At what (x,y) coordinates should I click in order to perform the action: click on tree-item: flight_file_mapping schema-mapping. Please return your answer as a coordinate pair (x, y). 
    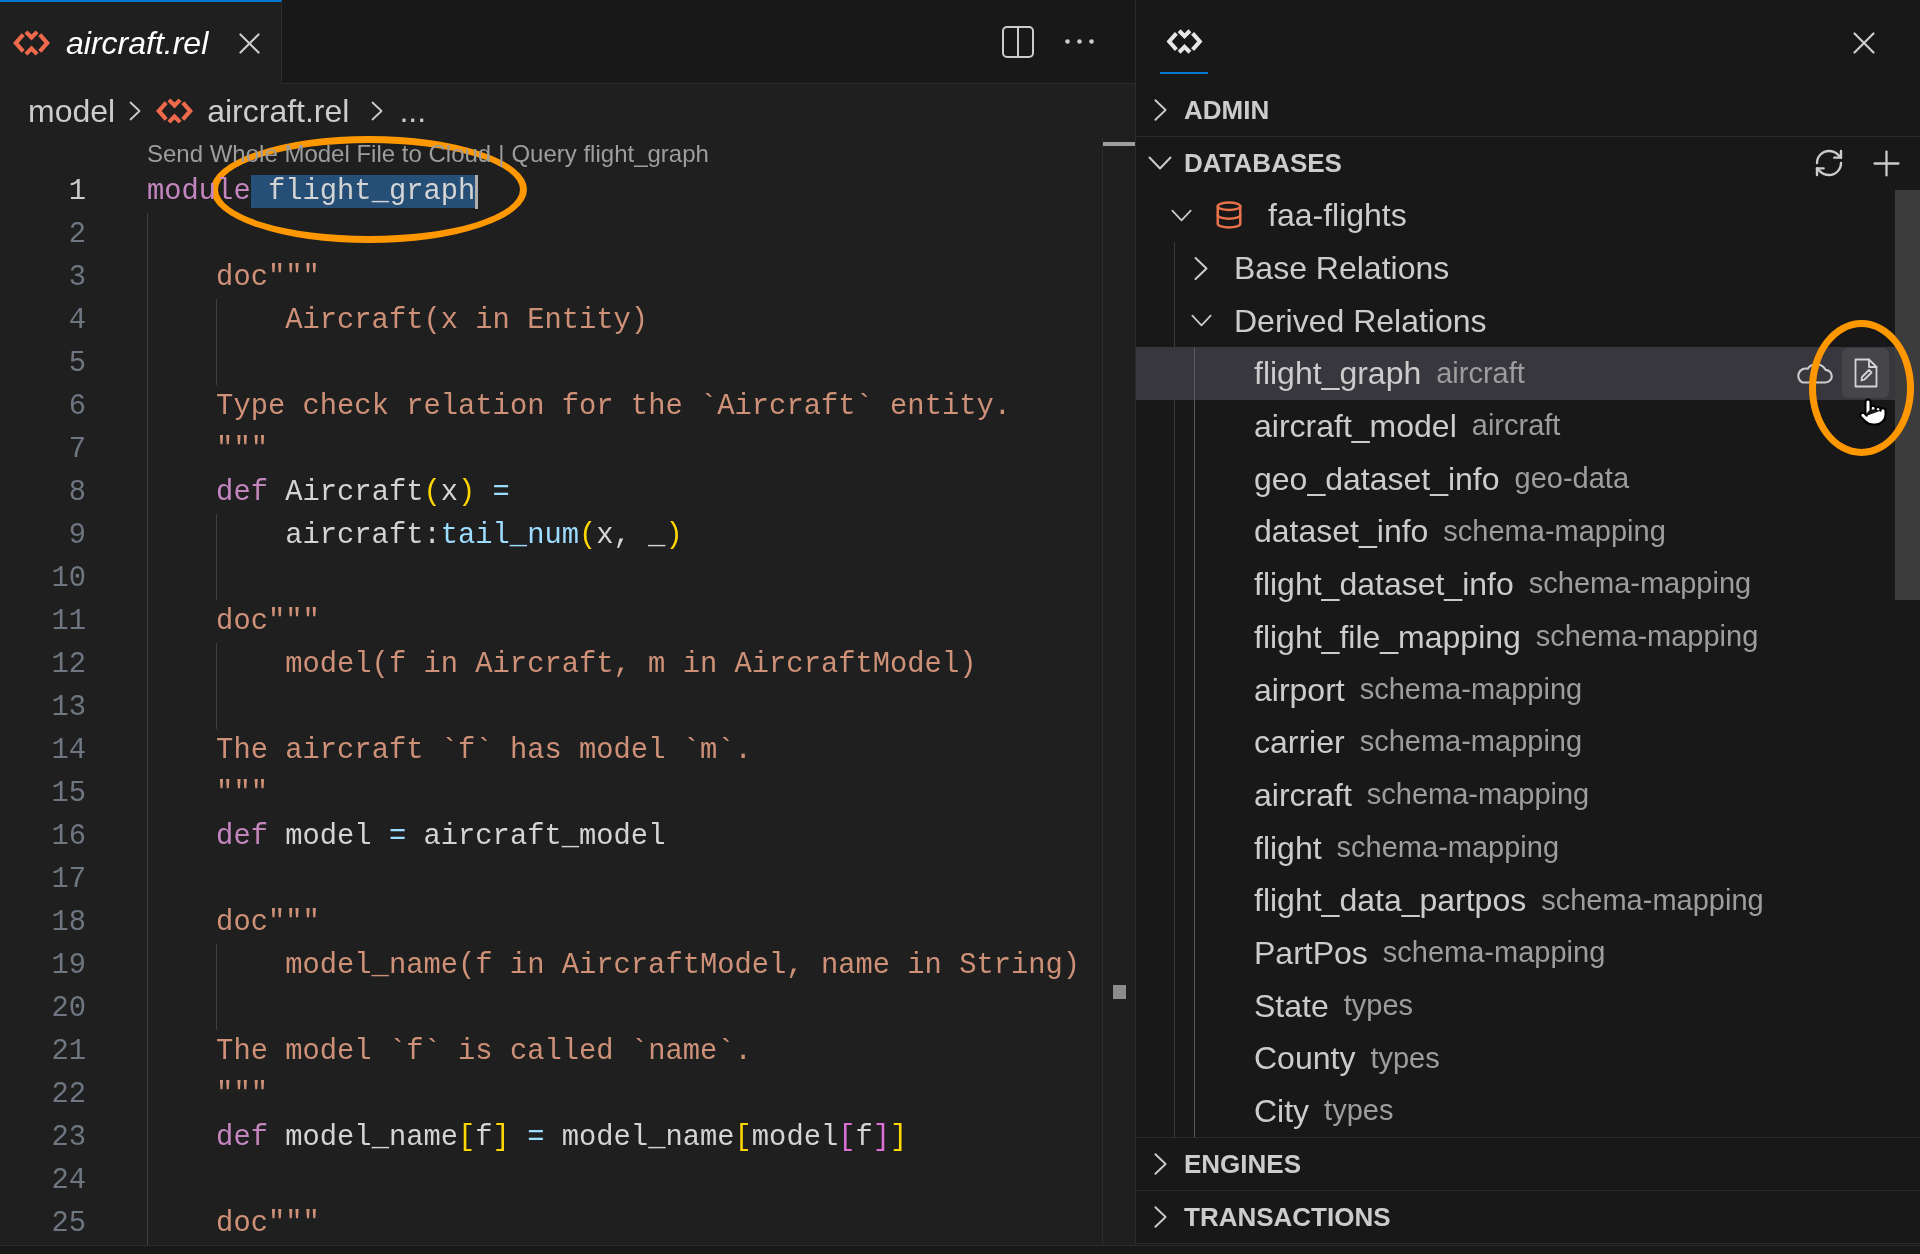
    Looking at the image, I should click on (1515, 637).